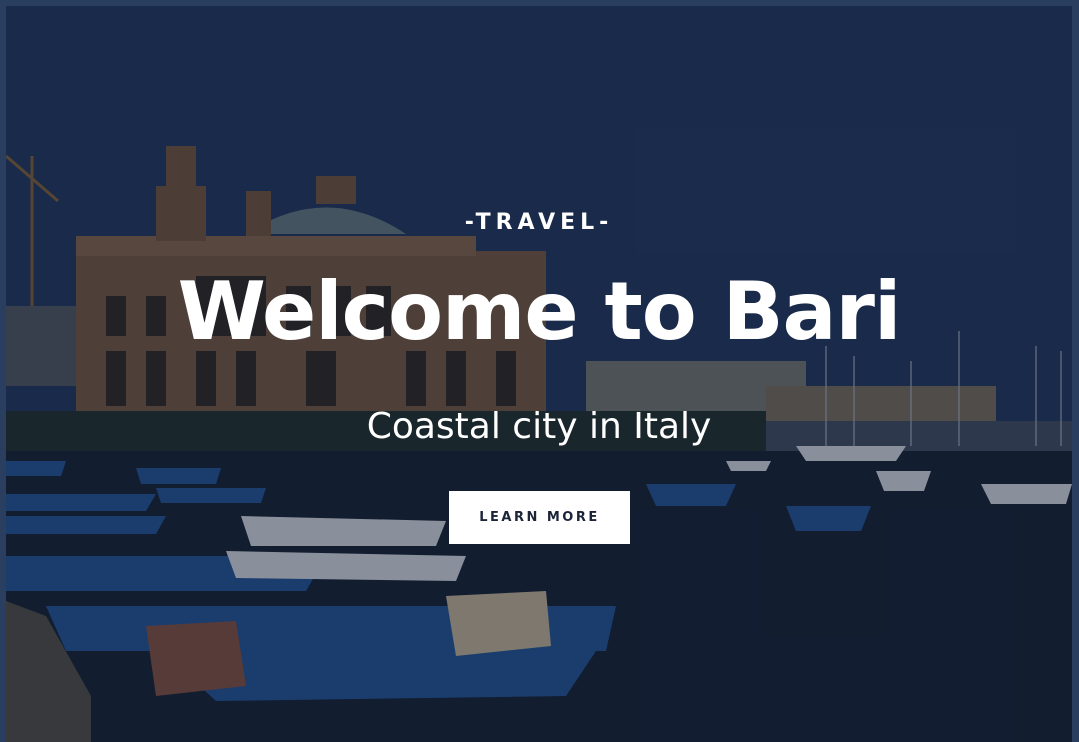 The width and height of the screenshot is (1079, 742). Describe the element at coordinates (539, 517) in the screenshot. I see `learn-more-button: LEARN MORE` at that location.